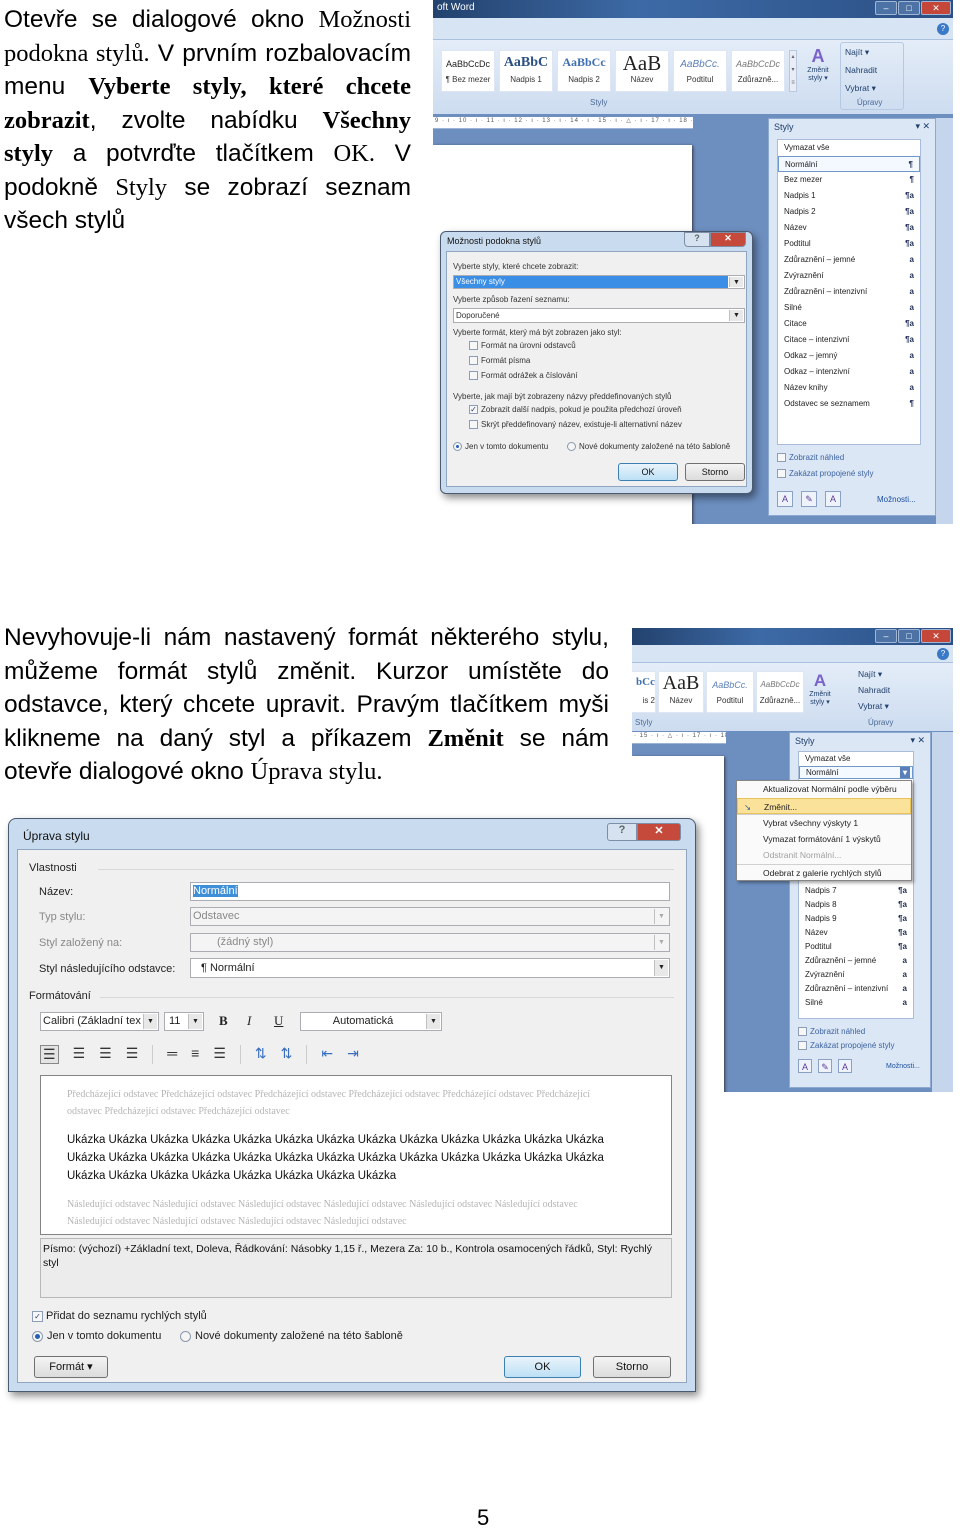 The height and width of the screenshot is (1531, 960). I want to click on style-item: Odstavec se seznamem ¶, so click(849, 404).